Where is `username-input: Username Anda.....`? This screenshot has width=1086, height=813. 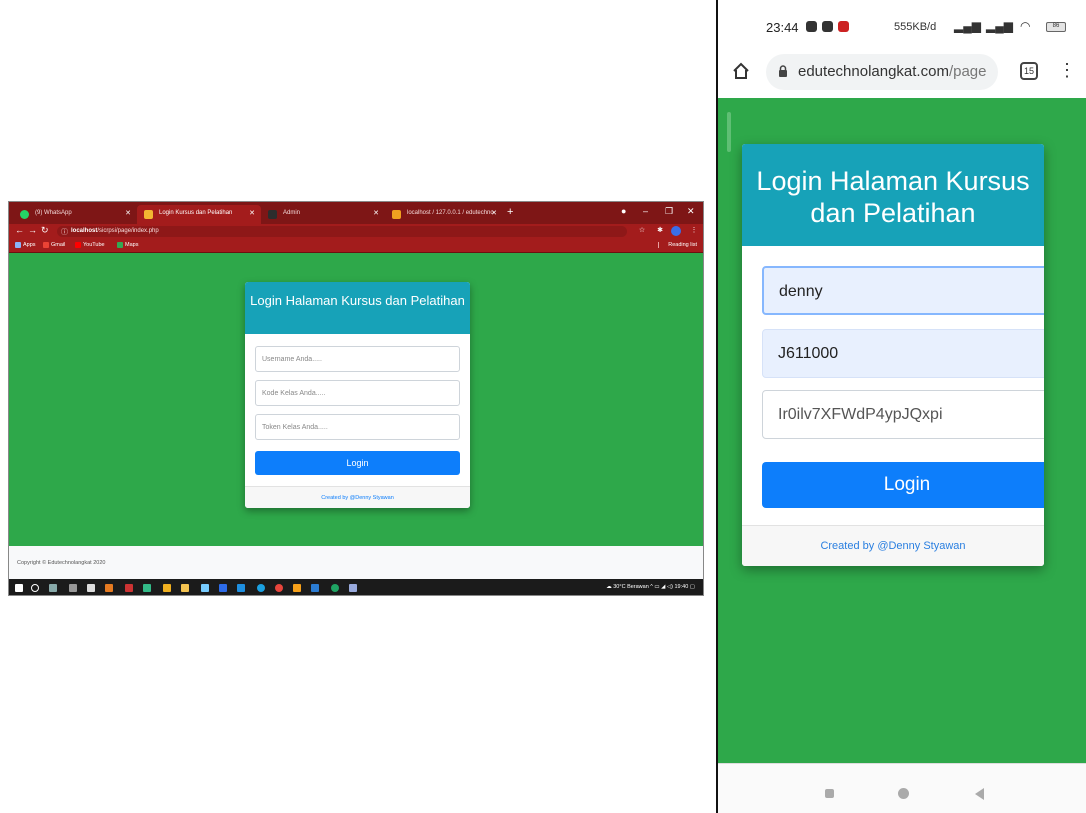
username-input: Username Anda..... is located at coordinates (357, 359).